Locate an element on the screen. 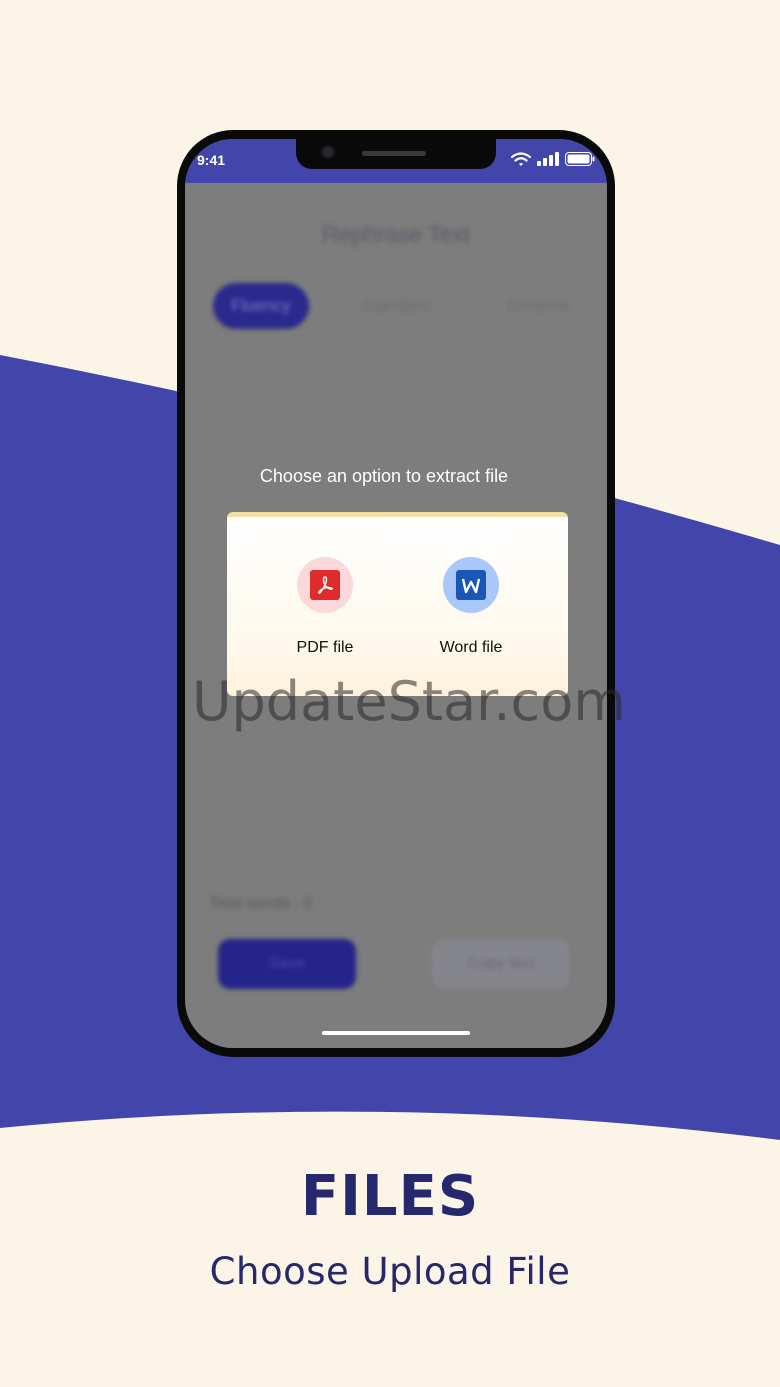  pdf-file-option: PDF file is located at coordinates (325, 607).